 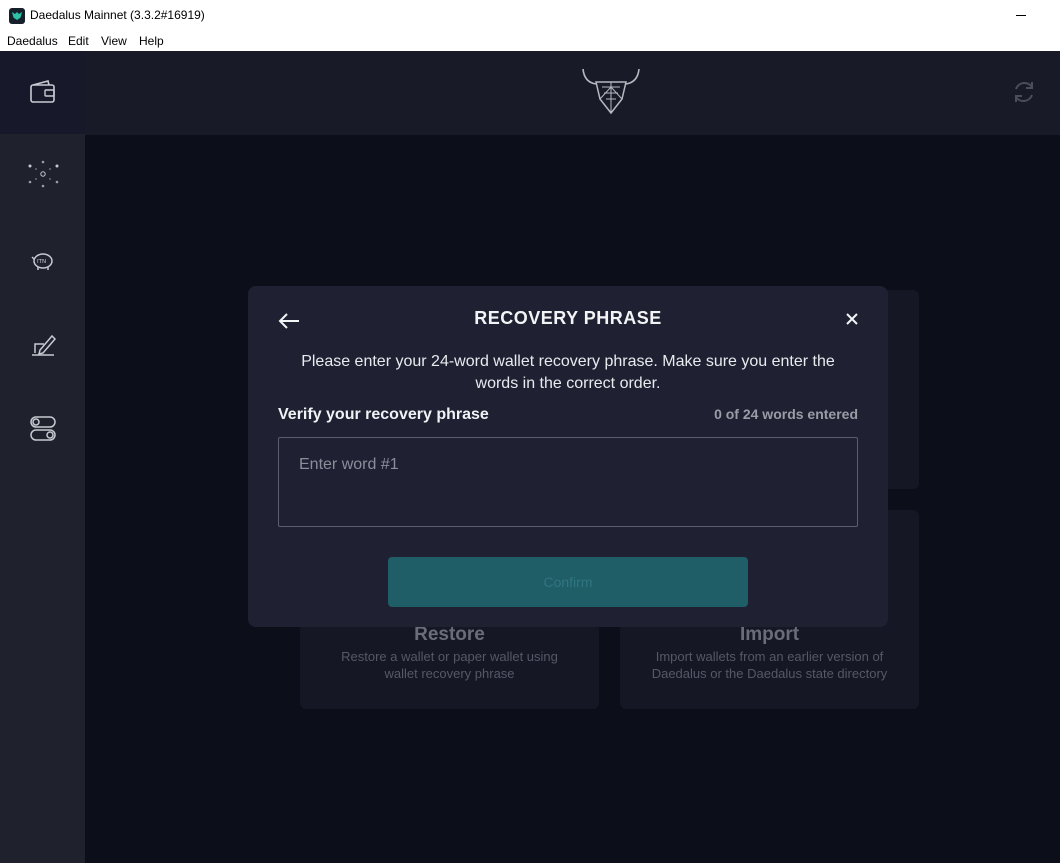 What do you see at coordinates (17, 16) in the screenshot?
I see `daedalus-app-icon` at bounding box center [17, 16].